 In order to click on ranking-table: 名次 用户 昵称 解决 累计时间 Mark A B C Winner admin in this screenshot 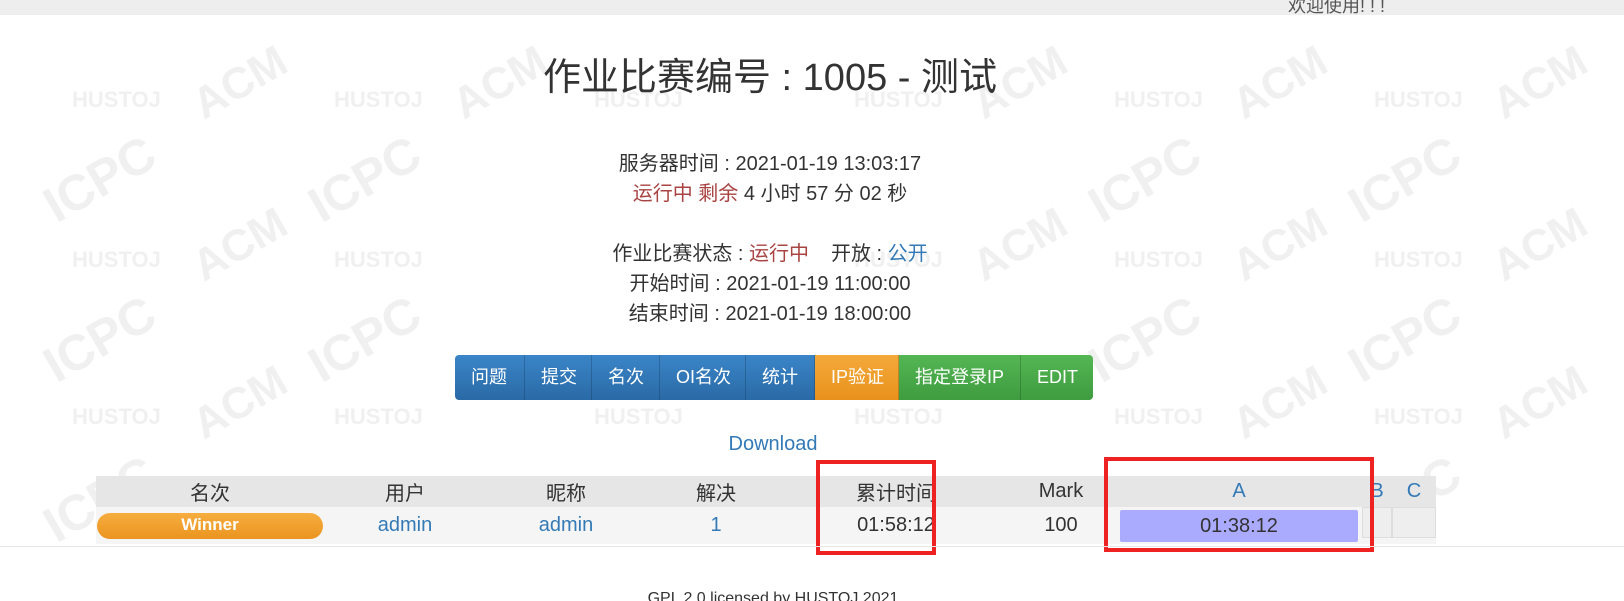, I will do `click(766, 510)`.